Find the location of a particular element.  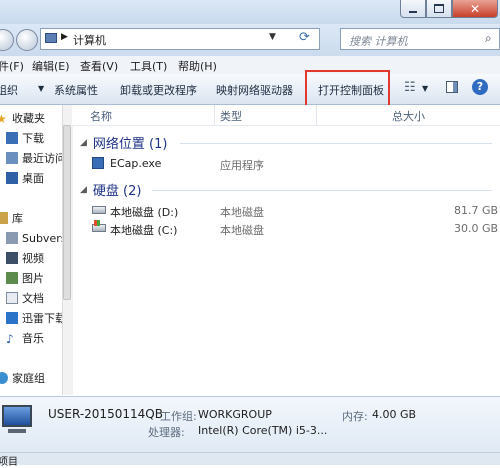

computer-name: USER-20150114QB is located at coordinates (105, 414).